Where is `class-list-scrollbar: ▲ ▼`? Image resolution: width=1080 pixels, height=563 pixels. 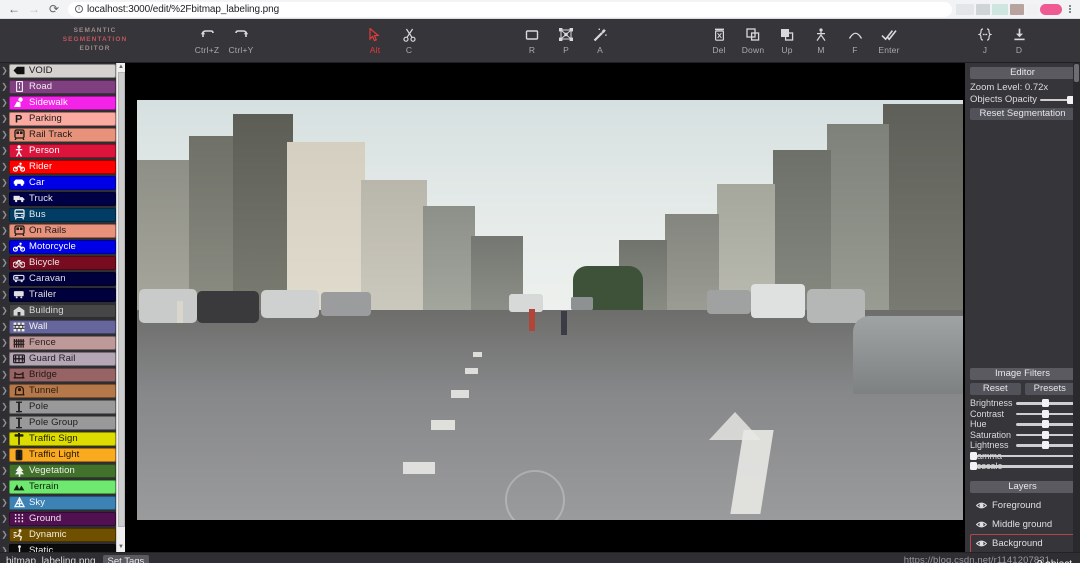
class-list-scrollbar: ▲ ▼ is located at coordinates (120, 307).